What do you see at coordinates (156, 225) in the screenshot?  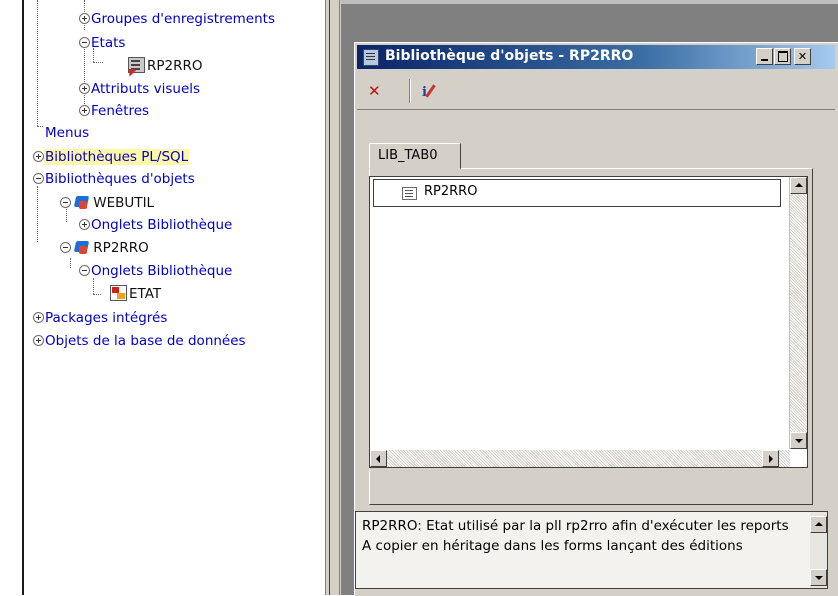 I see `tree-item-onglets-bibliotheque-webutil: Onglets Bibliothèque` at bounding box center [156, 225].